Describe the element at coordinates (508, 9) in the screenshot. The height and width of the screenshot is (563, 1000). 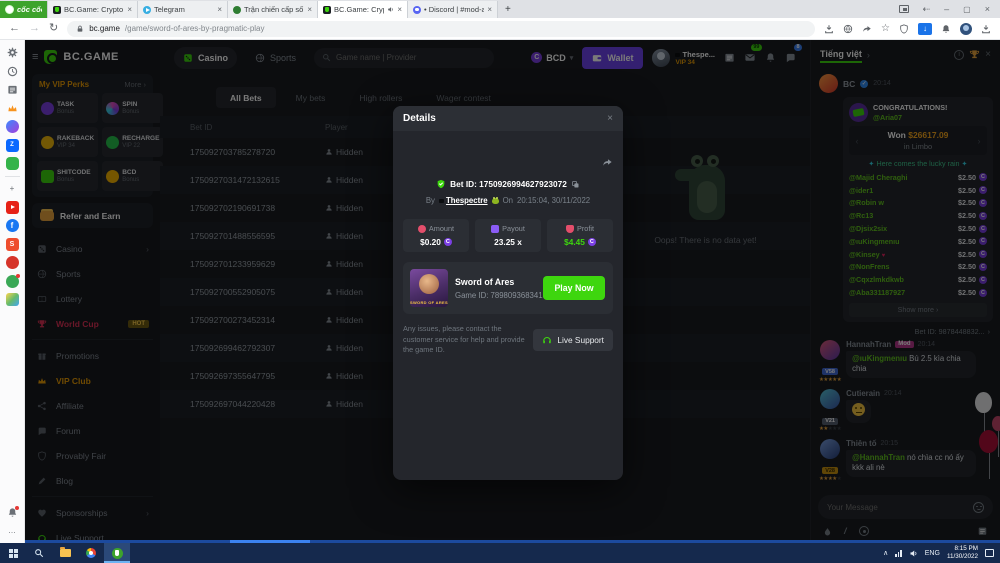
I see `new-tab-button: +` at that location.